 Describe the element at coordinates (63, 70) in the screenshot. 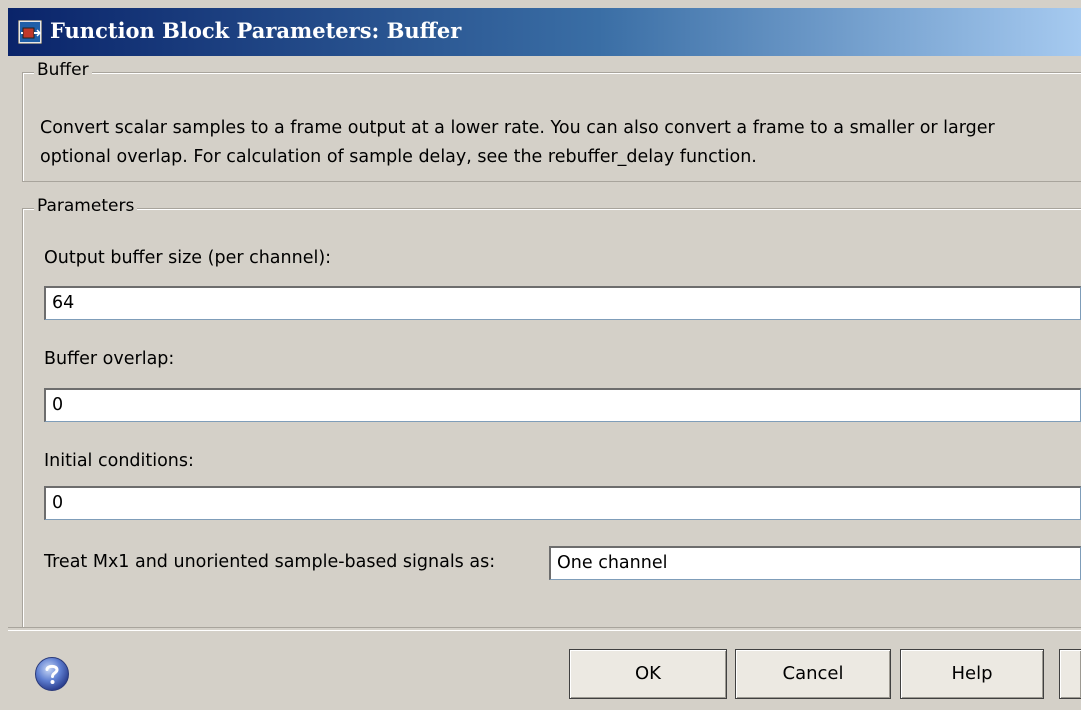

I see `description-group-legend: Buffer` at that location.